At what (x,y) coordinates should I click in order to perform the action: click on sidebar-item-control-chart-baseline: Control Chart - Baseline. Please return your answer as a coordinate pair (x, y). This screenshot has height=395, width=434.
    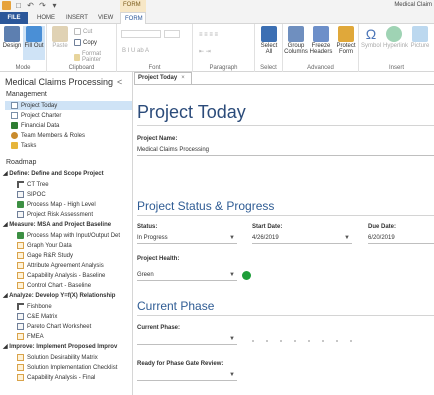
    Looking at the image, I should click on (54, 285).